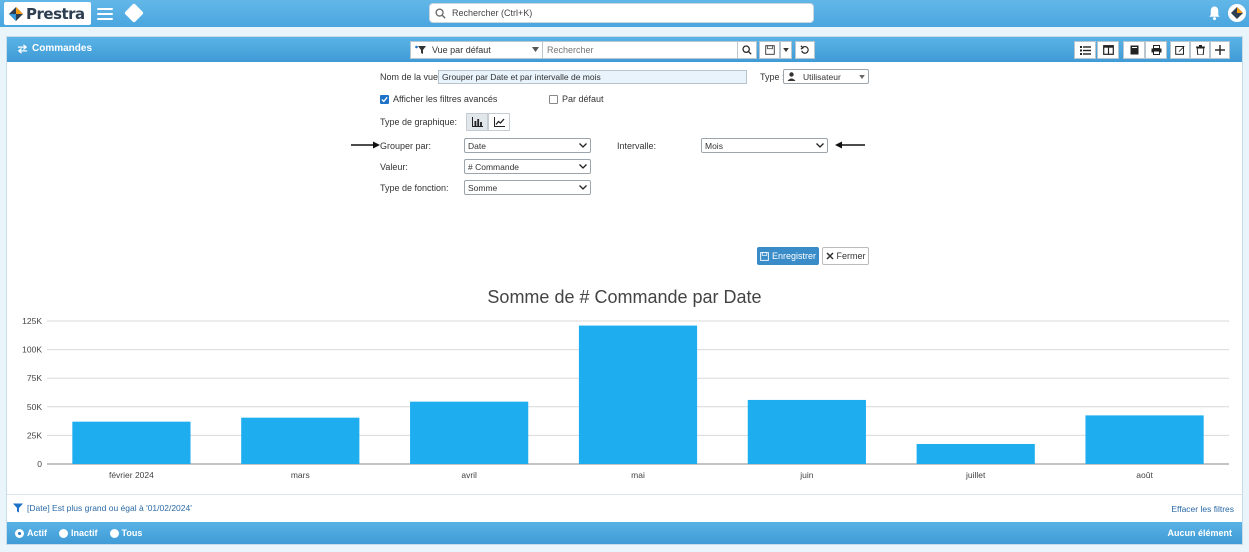  Describe the element at coordinates (1202, 509) in the screenshot. I see `clear-filters-link: Effacer les filtres` at that location.